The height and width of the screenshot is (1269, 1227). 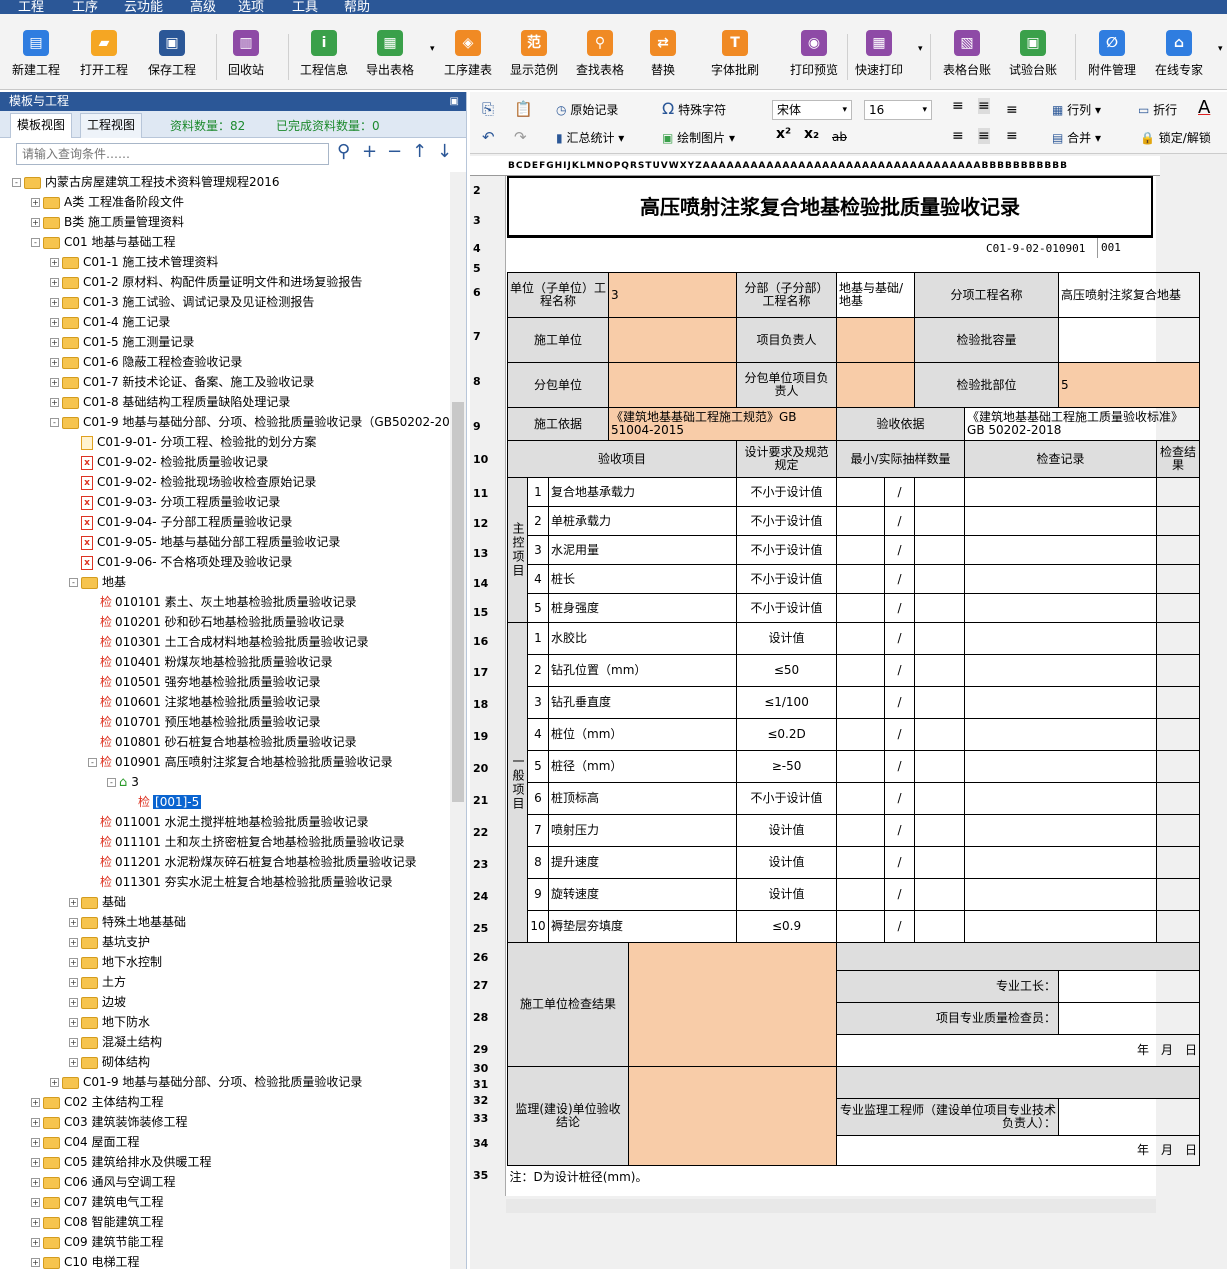 I want to click on font-size-select: 16 ▾, so click(x=898, y=110).